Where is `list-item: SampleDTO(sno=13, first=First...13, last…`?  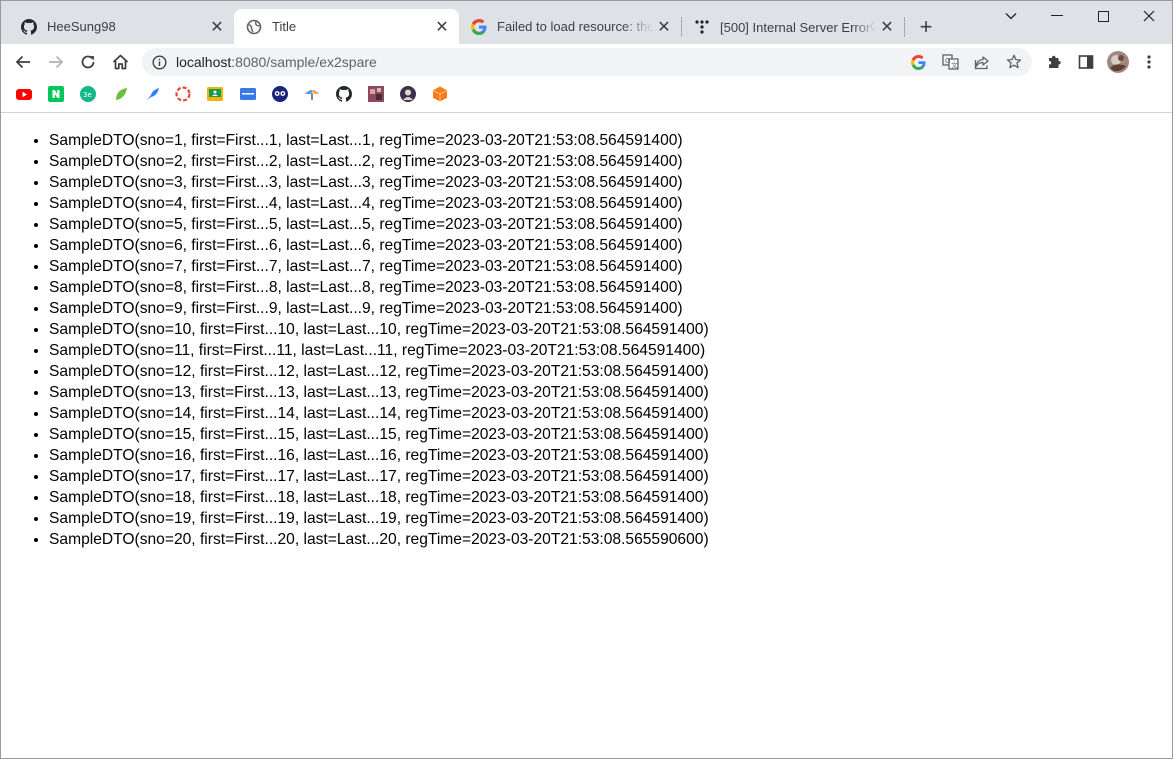
list-item: SampleDTO(sno=13, first=First...13, last… is located at coordinates (610, 392).